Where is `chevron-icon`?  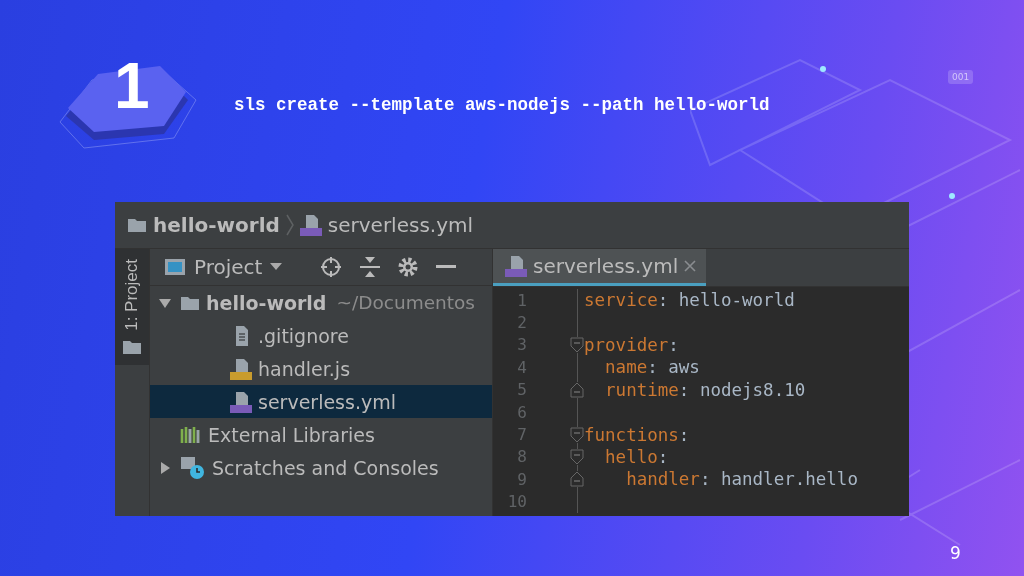
chevron-icon is located at coordinates (289, 225).